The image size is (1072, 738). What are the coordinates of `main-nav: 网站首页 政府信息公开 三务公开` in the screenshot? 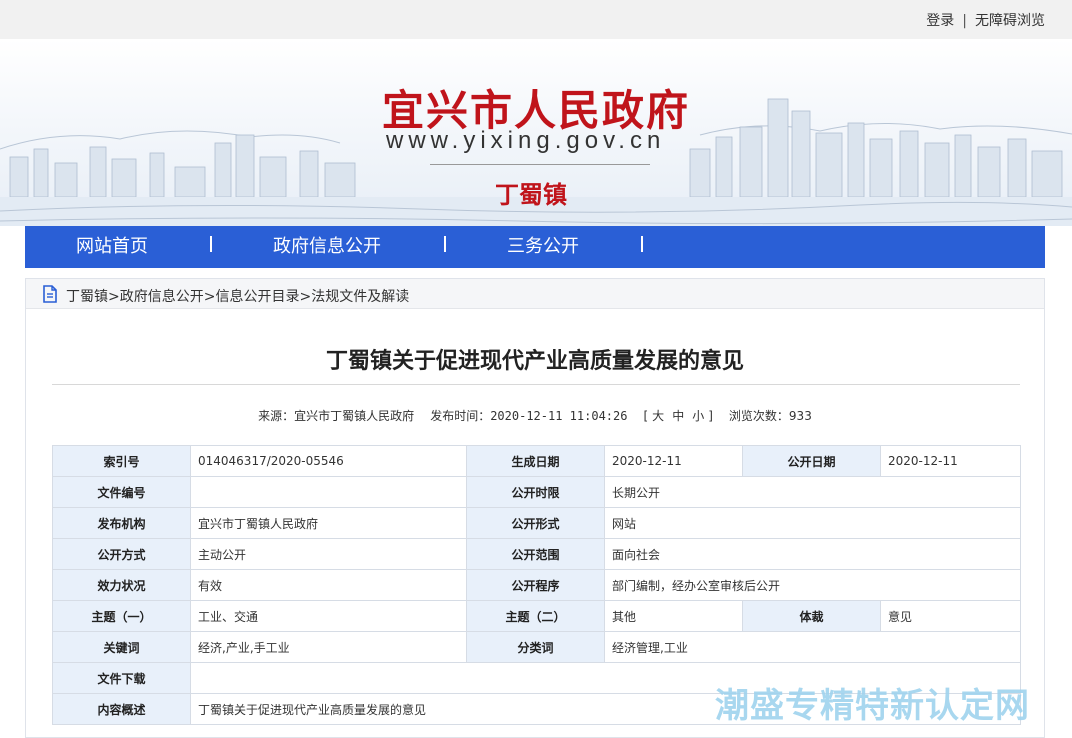 It's located at (535, 247).